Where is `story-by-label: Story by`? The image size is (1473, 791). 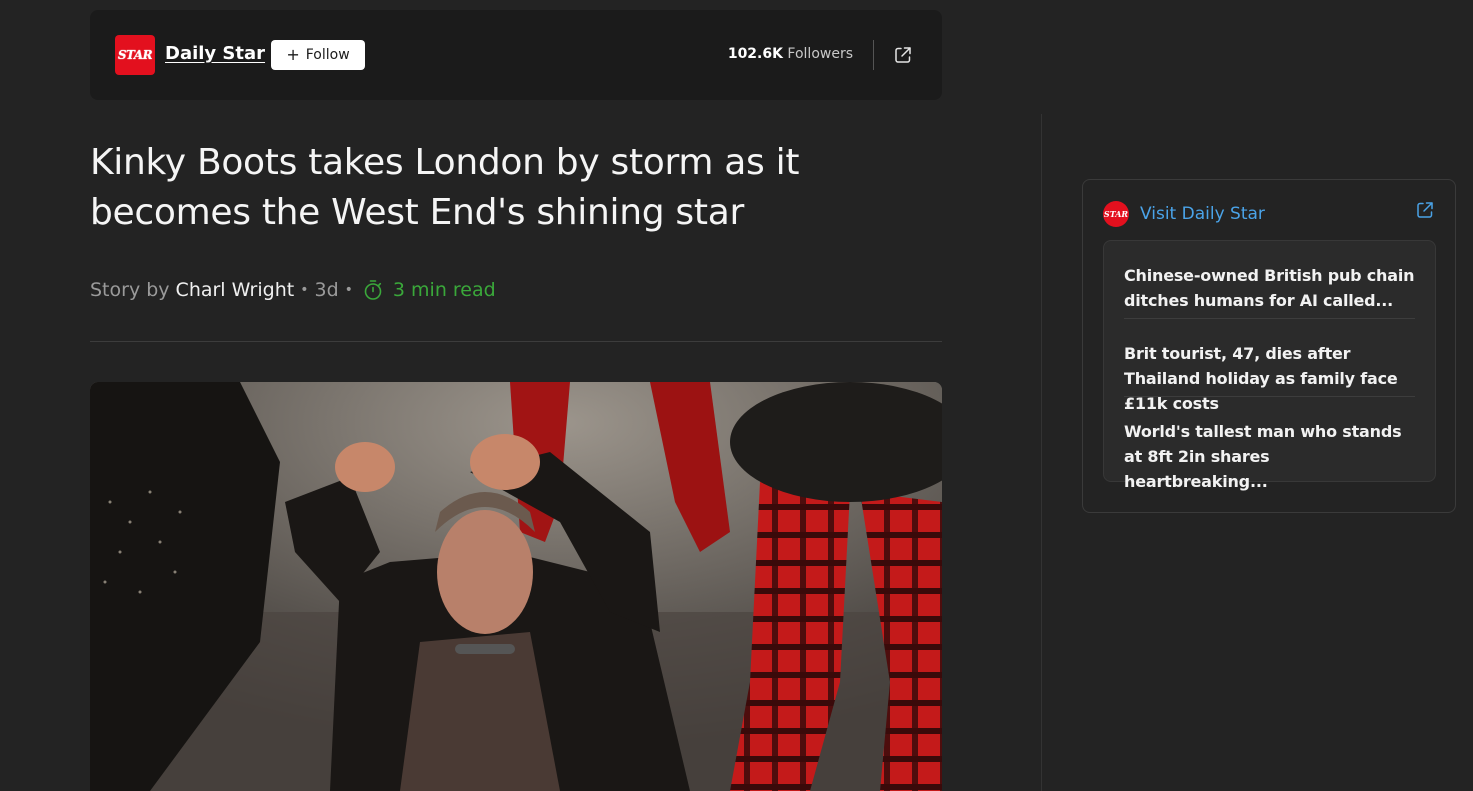
story-by-label: Story by is located at coordinates (130, 290).